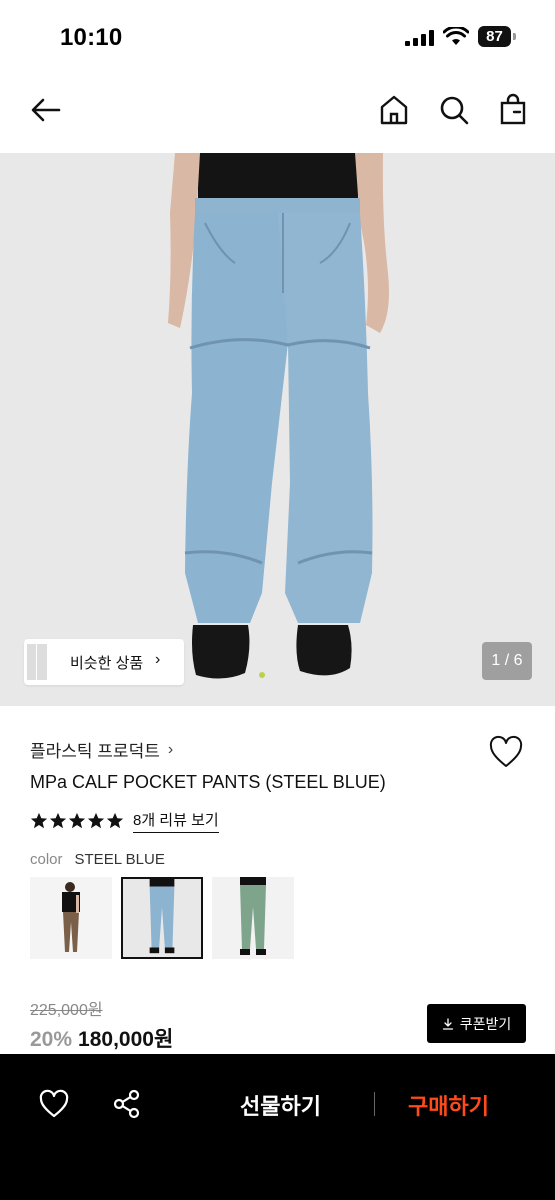 Image resolution: width=555 pixels, height=1200 pixels. I want to click on coupon-button: 쿠폰받기, so click(476, 1023).